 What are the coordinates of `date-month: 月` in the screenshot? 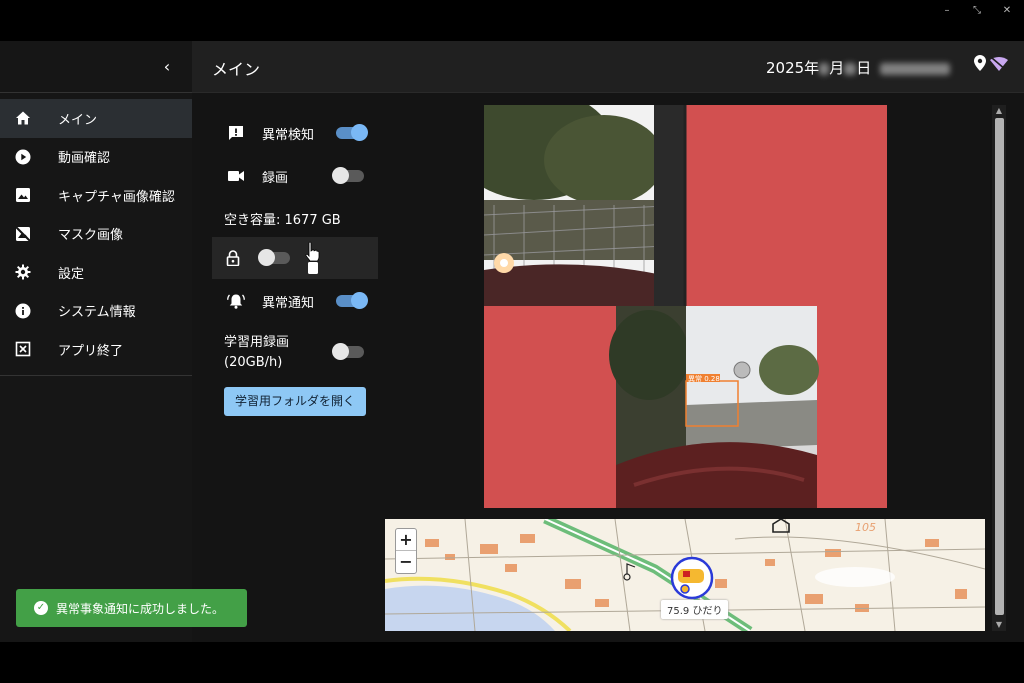 It's located at (837, 68).